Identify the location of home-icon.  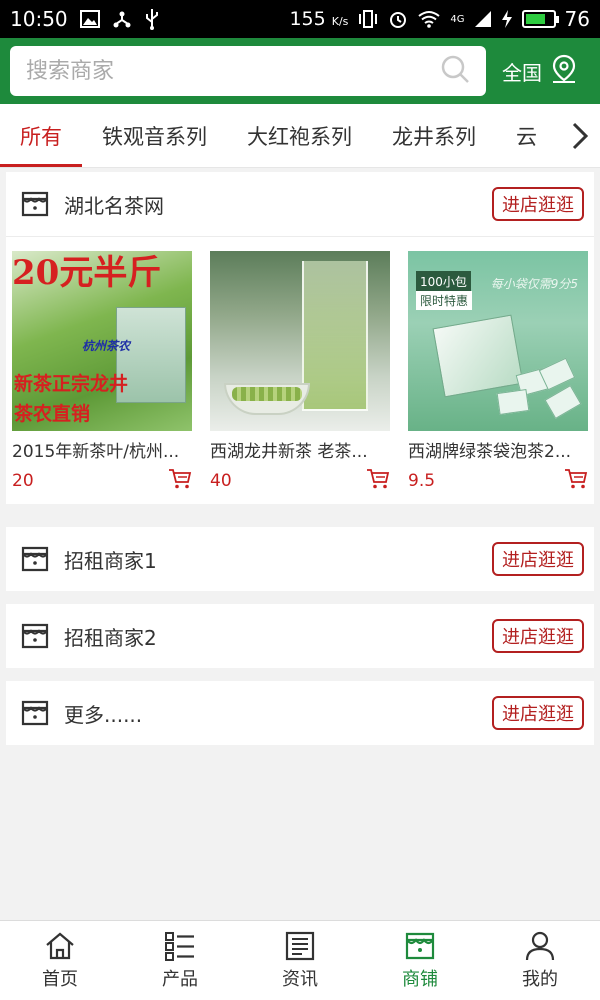
(60, 945).